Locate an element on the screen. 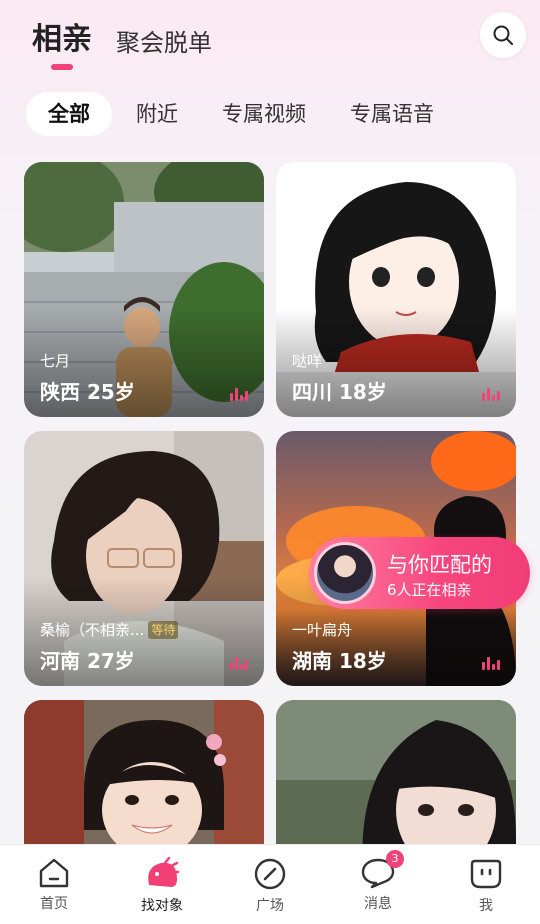 The height and width of the screenshot is (924, 540). nav-messages-label: 消息 is located at coordinates (378, 904).